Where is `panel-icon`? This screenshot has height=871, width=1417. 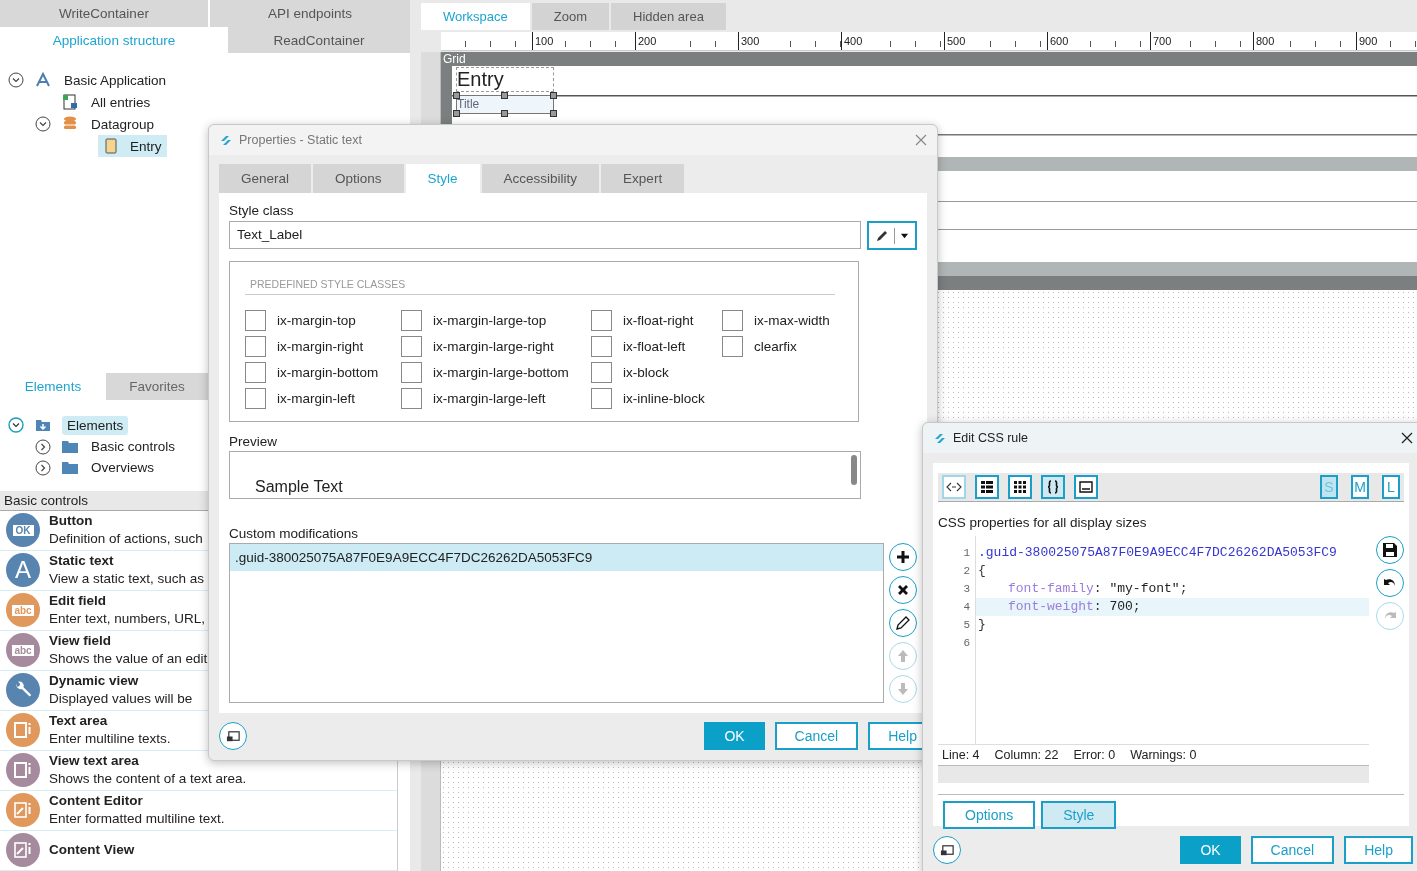 panel-icon is located at coordinates (1086, 487).